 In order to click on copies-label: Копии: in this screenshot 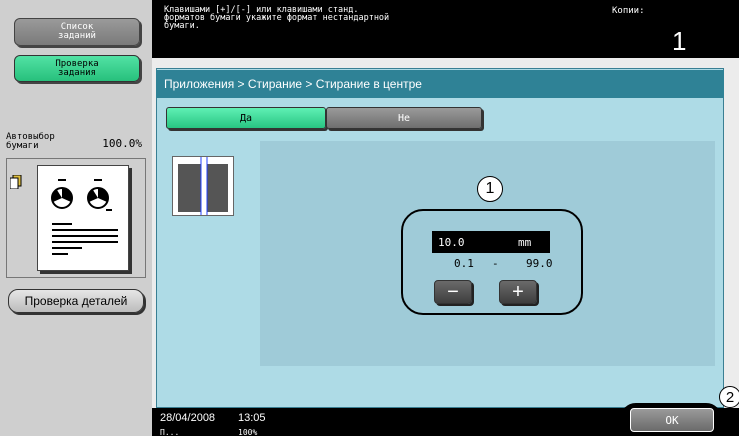, I will do `click(628, 11)`.